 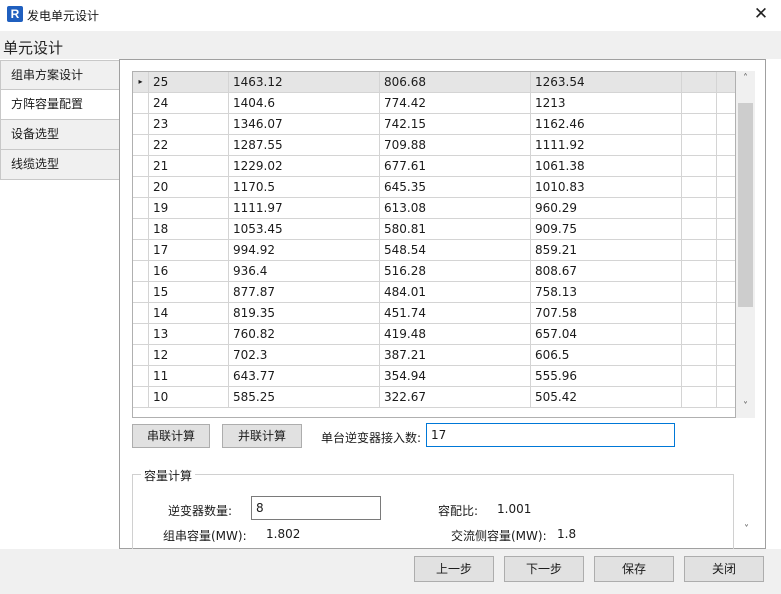 I want to click on table-row: ▸ 25 1463.12 806.68 1263.54, so click(x=434, y=82).